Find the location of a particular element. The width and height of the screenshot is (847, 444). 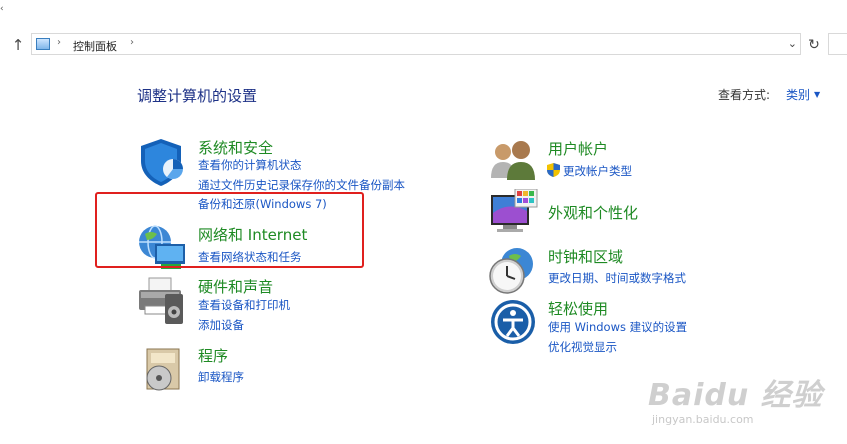

monitor-palette-icon is located at coordinates (514, 214).